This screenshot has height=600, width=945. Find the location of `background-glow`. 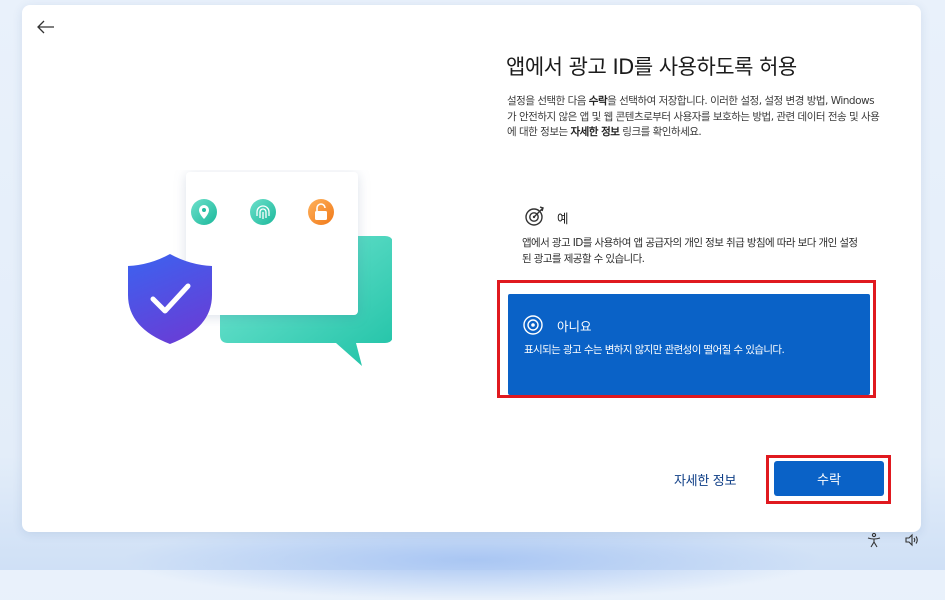

background-glow is located at coordinates (472, 560).